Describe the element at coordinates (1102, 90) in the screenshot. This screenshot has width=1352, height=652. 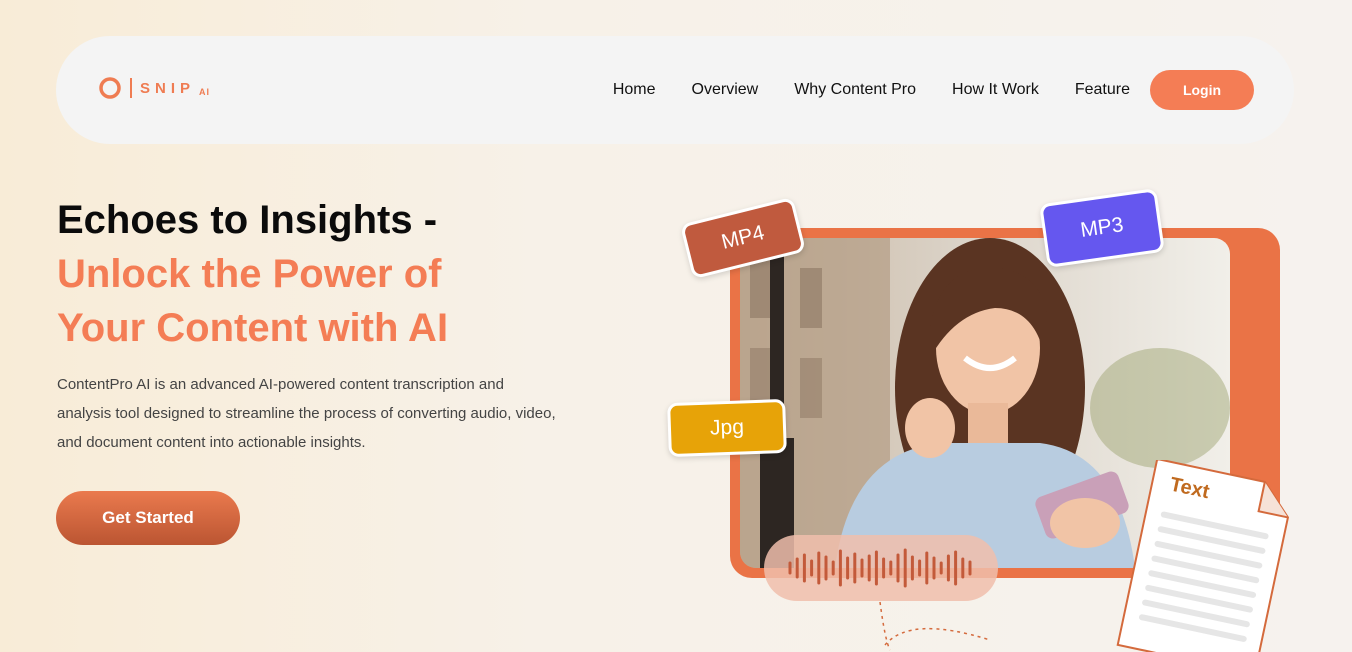
I see `nav-item-feature: Feature` at that location.